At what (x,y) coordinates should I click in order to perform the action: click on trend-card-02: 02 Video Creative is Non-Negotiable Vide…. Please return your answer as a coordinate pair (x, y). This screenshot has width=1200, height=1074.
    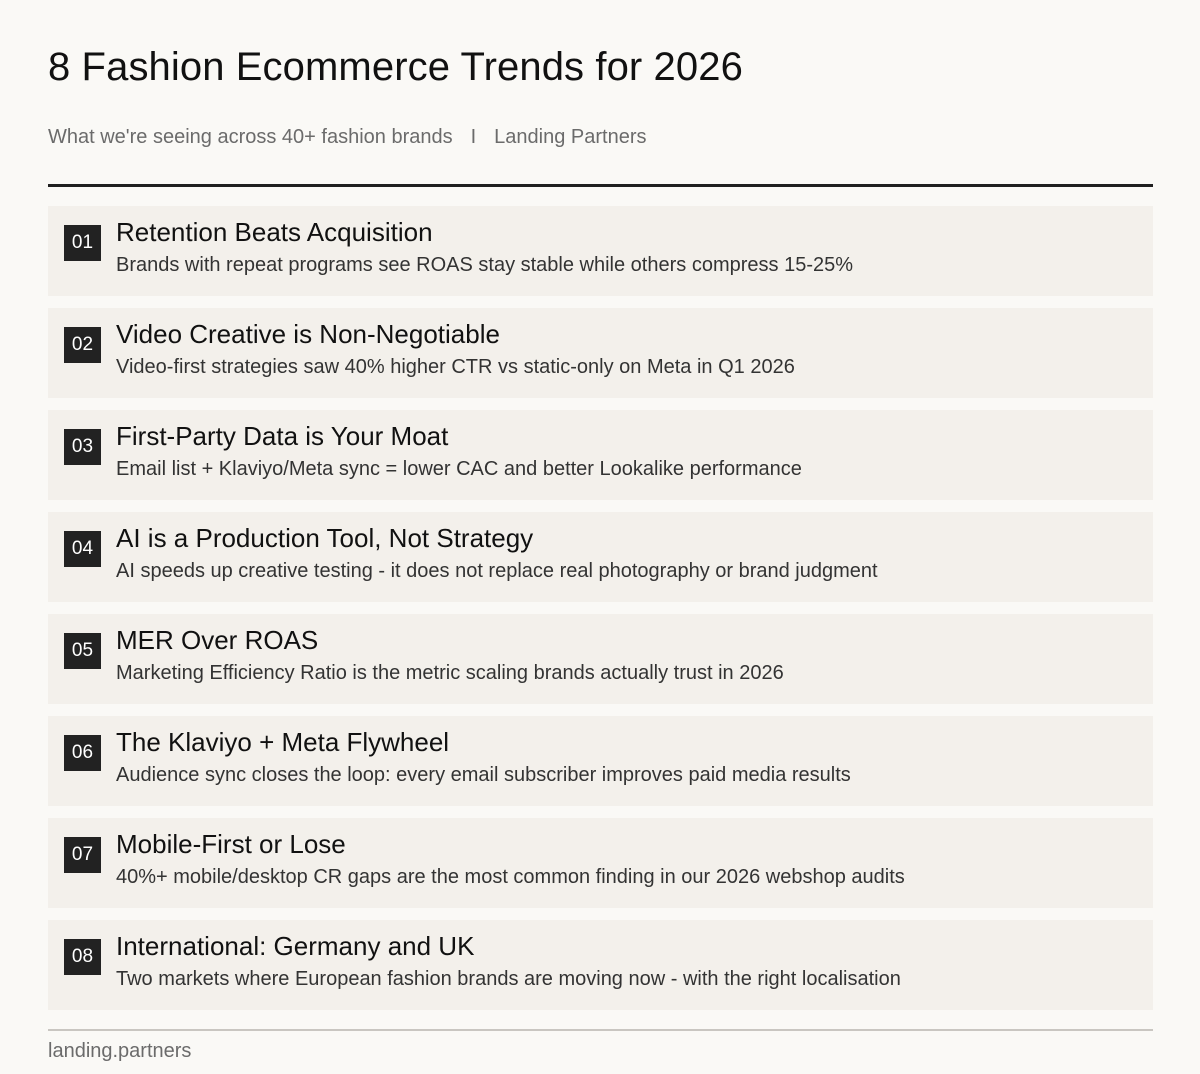
    Looking at the image, I should click on (600, 353).